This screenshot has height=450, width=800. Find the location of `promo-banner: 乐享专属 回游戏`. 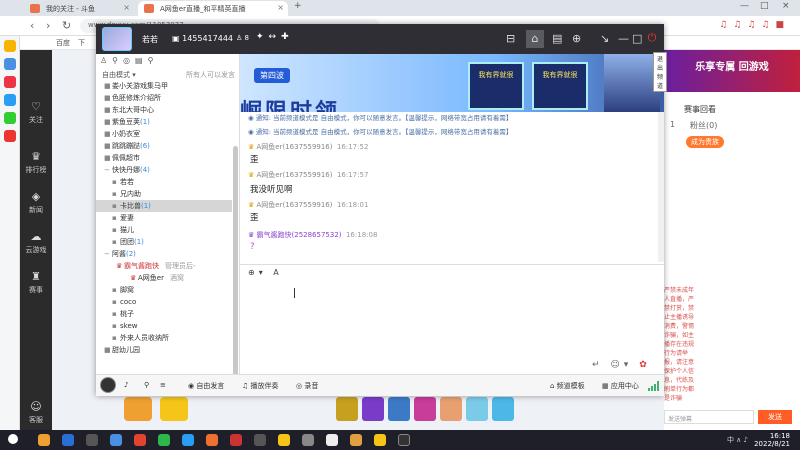

promo-banner: 乐享专属 回游戏 is located at coordinates (732, 71).